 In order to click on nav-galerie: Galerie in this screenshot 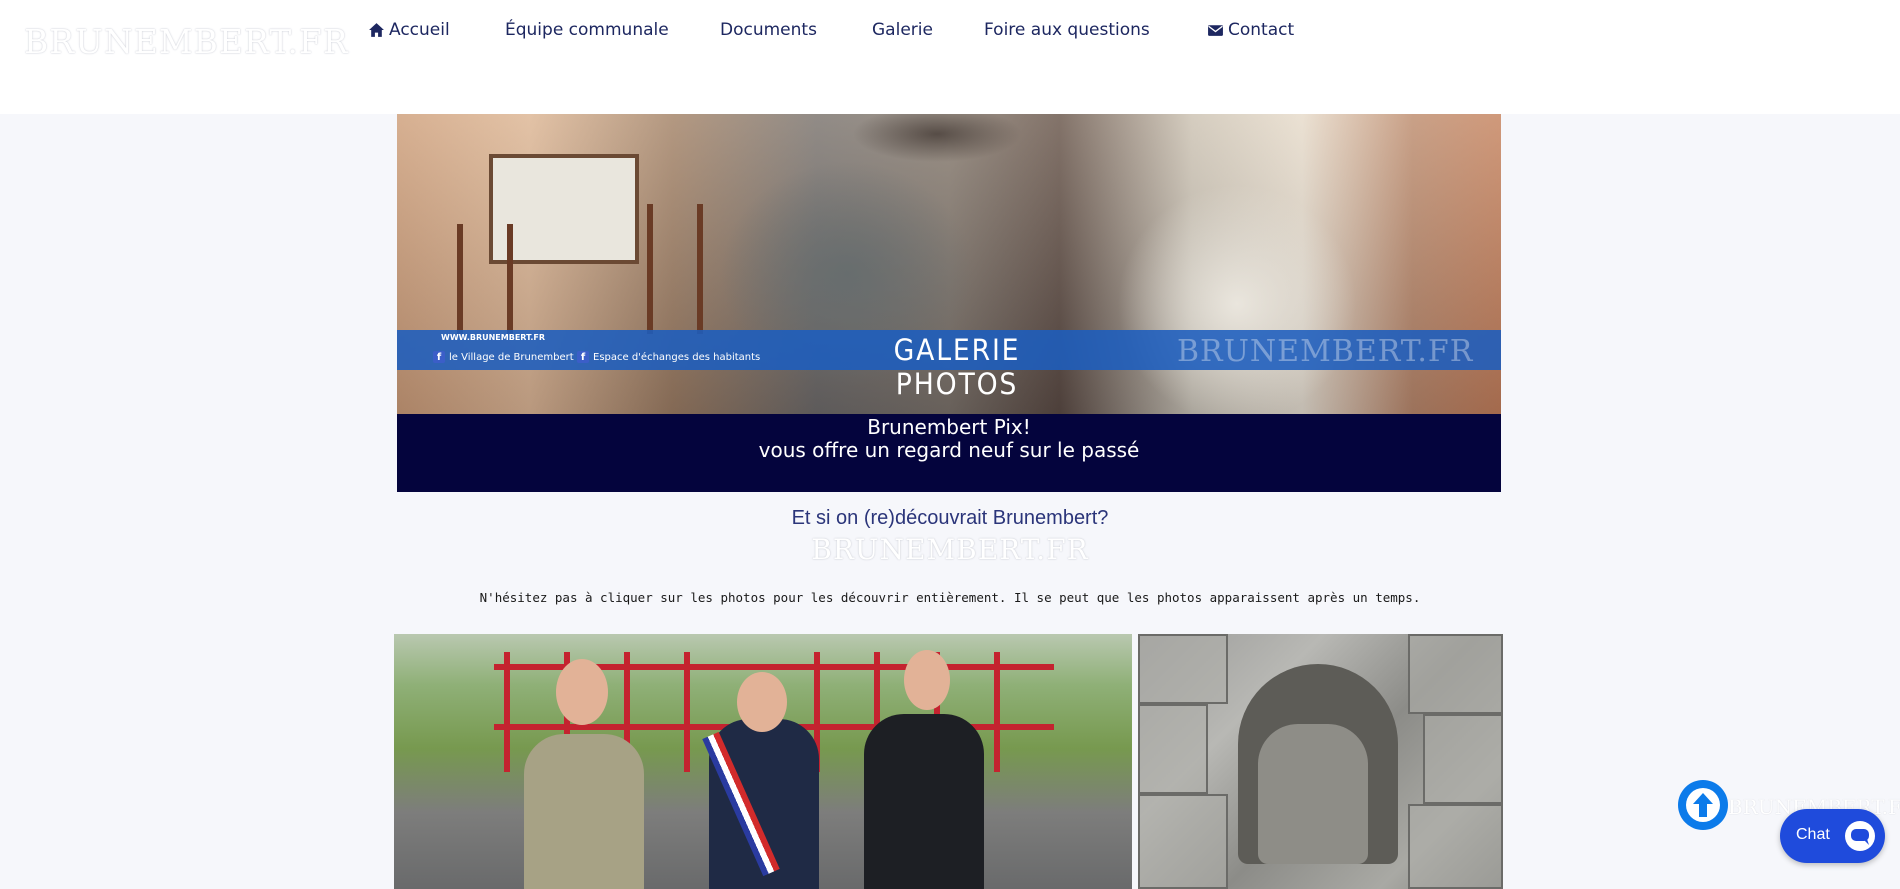, I will do `click(902, 30)`.